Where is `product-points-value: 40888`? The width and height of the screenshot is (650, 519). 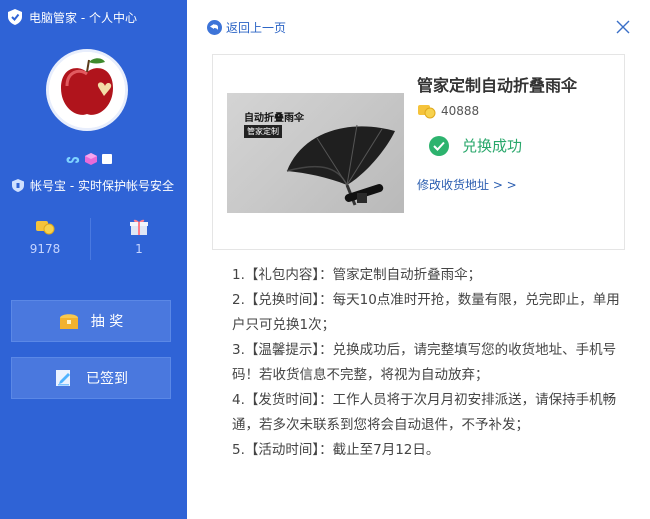 product-points-value: 40888 is located at coordinates (460, 111).